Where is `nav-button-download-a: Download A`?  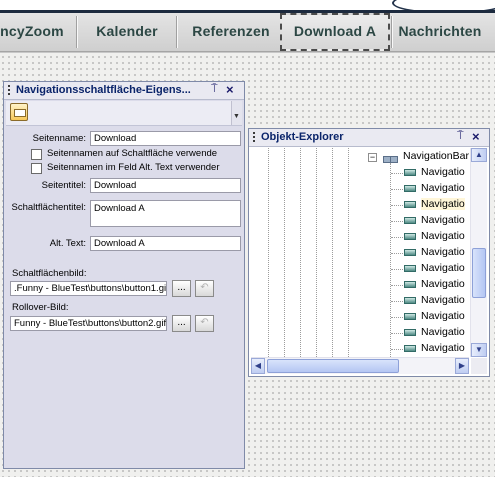
nav-button-download-a: Download A is located at coordinates (335, 32).